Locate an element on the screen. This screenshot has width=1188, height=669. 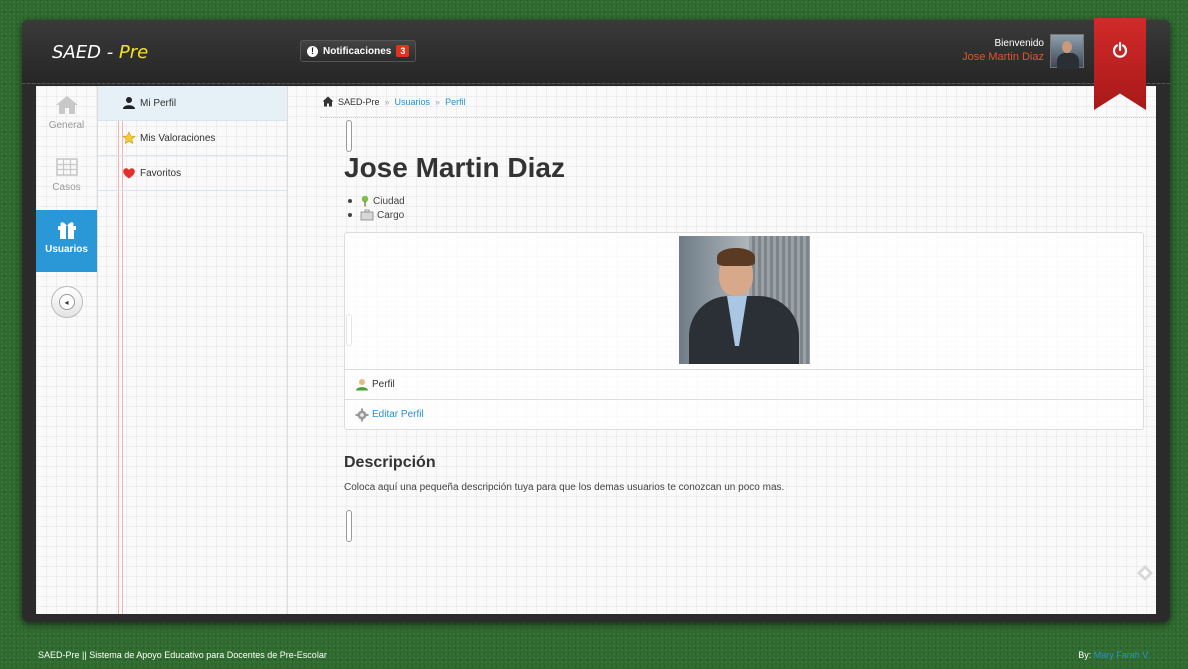
notifications-label: Notificaciones is located at coordinates (357, 51).